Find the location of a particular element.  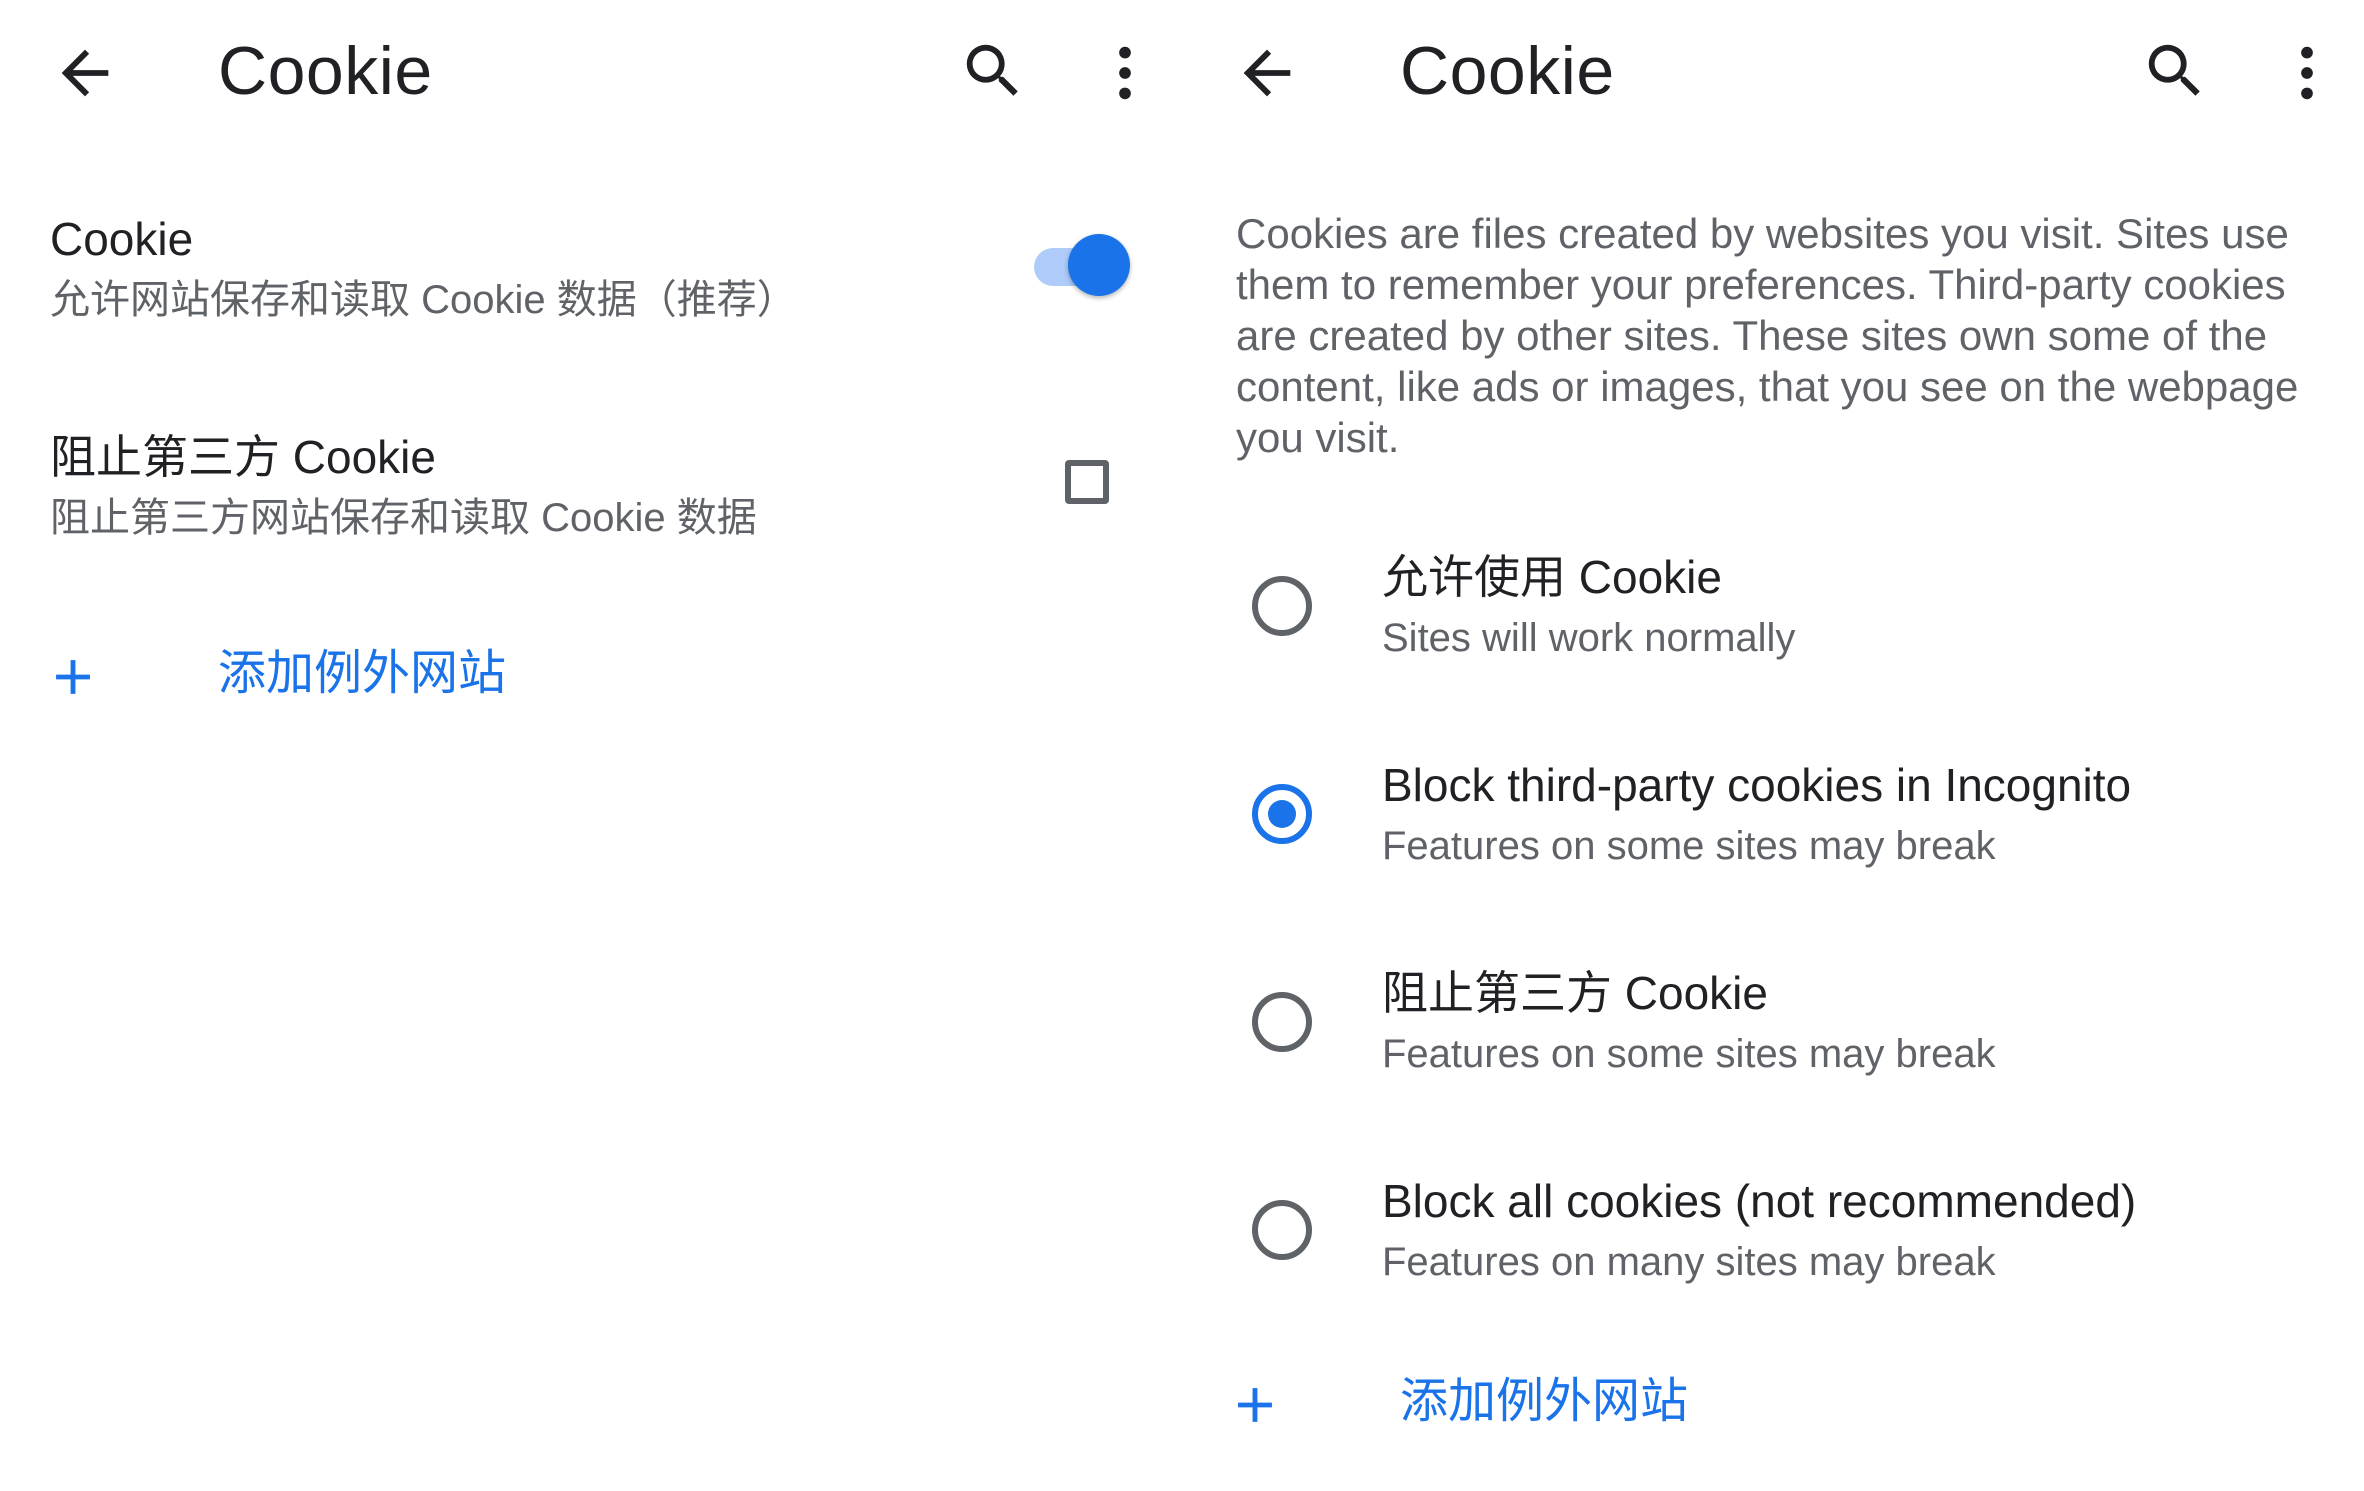

option-title: 阻止第三方 Cookie is located at coordinates (1575, 993).